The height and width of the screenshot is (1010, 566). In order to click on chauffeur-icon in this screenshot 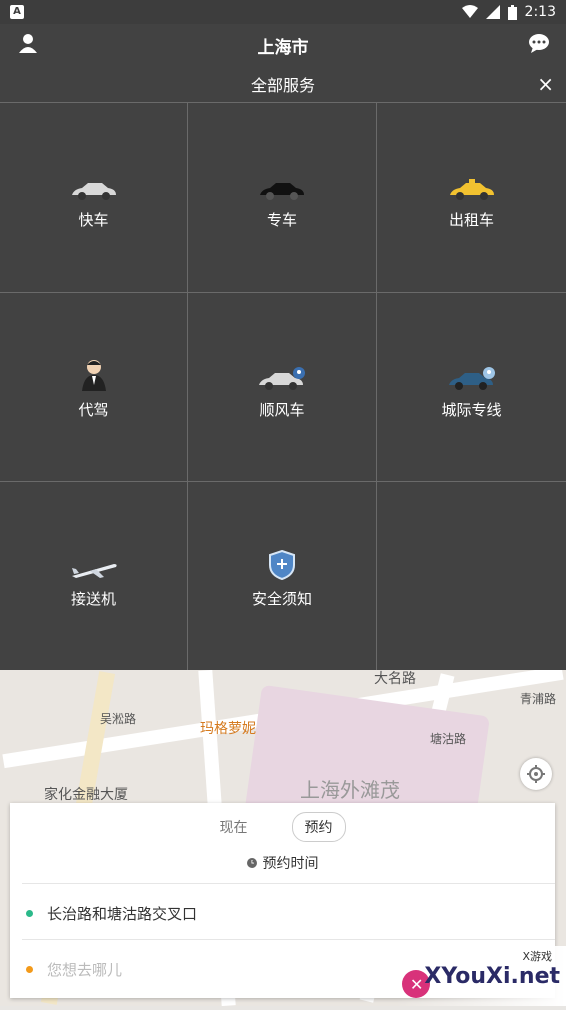, I will do `click(94, 373)`.